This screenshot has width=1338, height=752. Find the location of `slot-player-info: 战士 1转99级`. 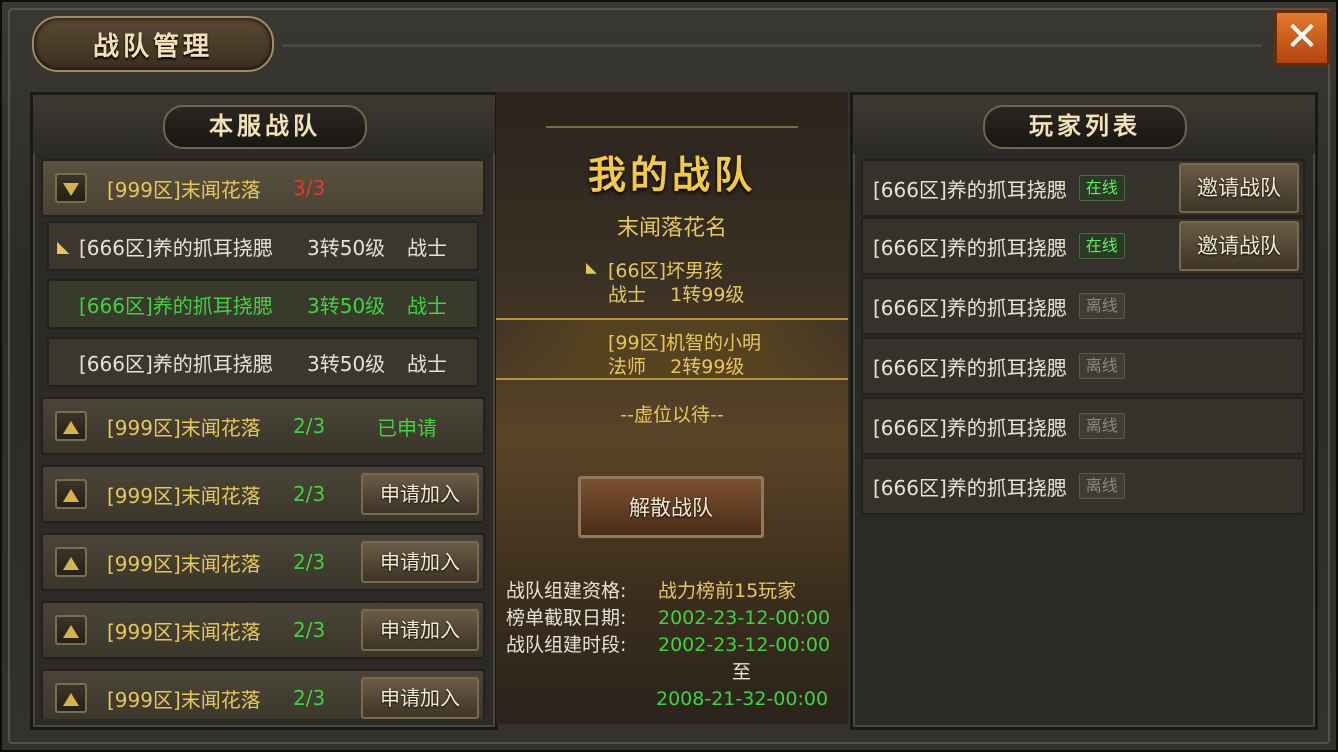

slot-player-info: 战士 1转99级 is located at coordinates (676, 295).